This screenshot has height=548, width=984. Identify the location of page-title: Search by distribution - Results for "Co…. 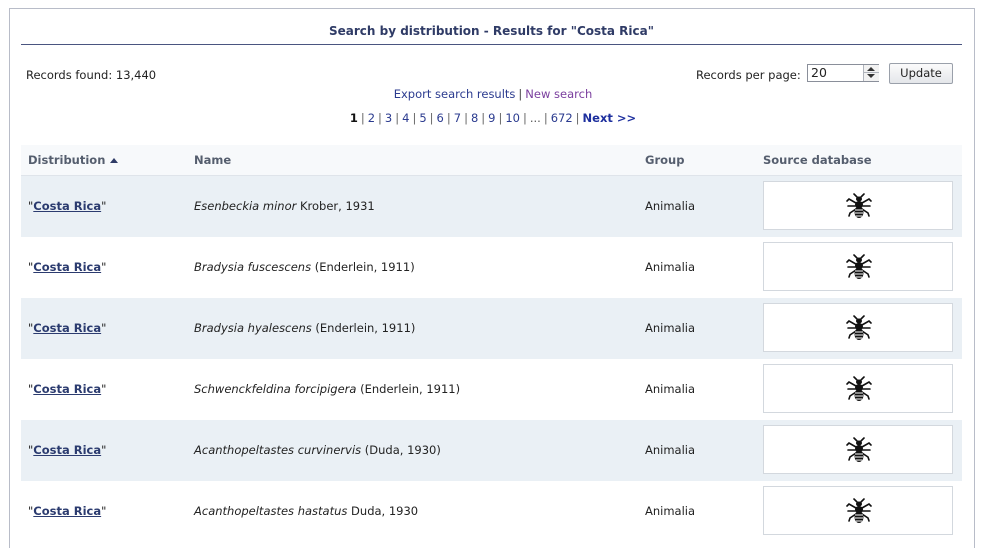
(491, 34).